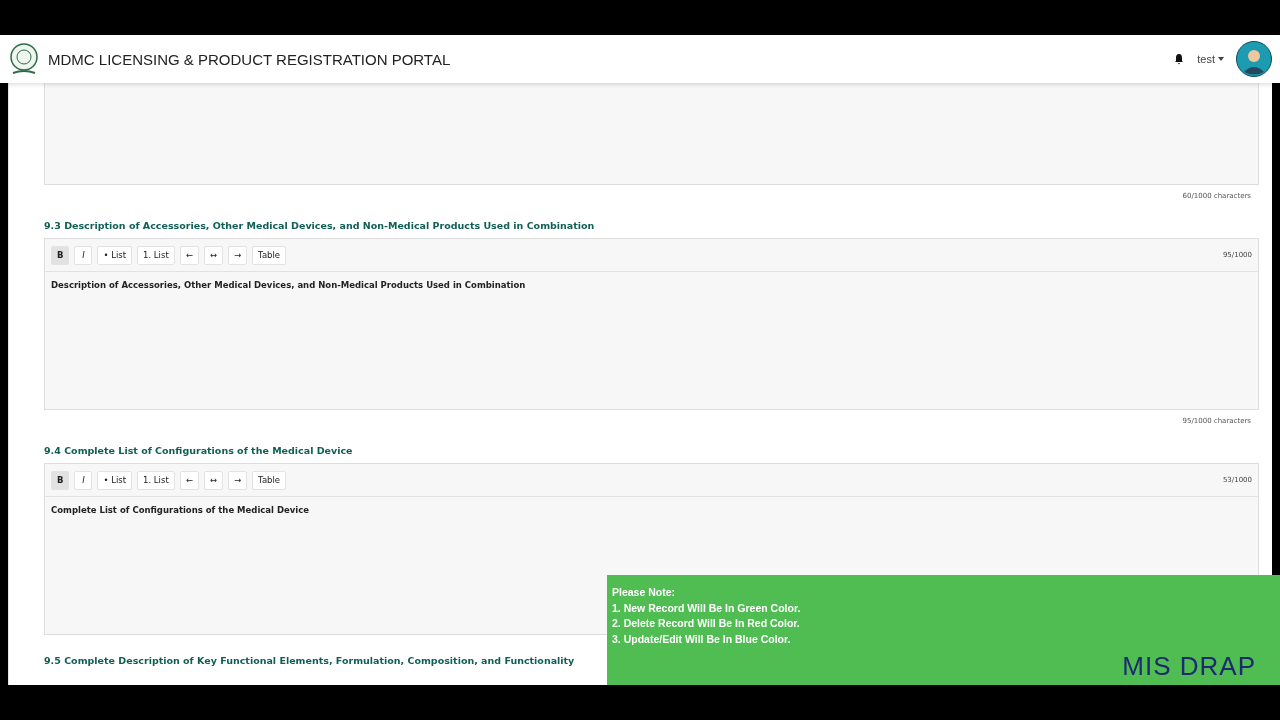  Describe the element at coordinates (706, 623) in the screenshot. I see `note-line: 2. Delete Record Will Be In Red Color.` at that location.